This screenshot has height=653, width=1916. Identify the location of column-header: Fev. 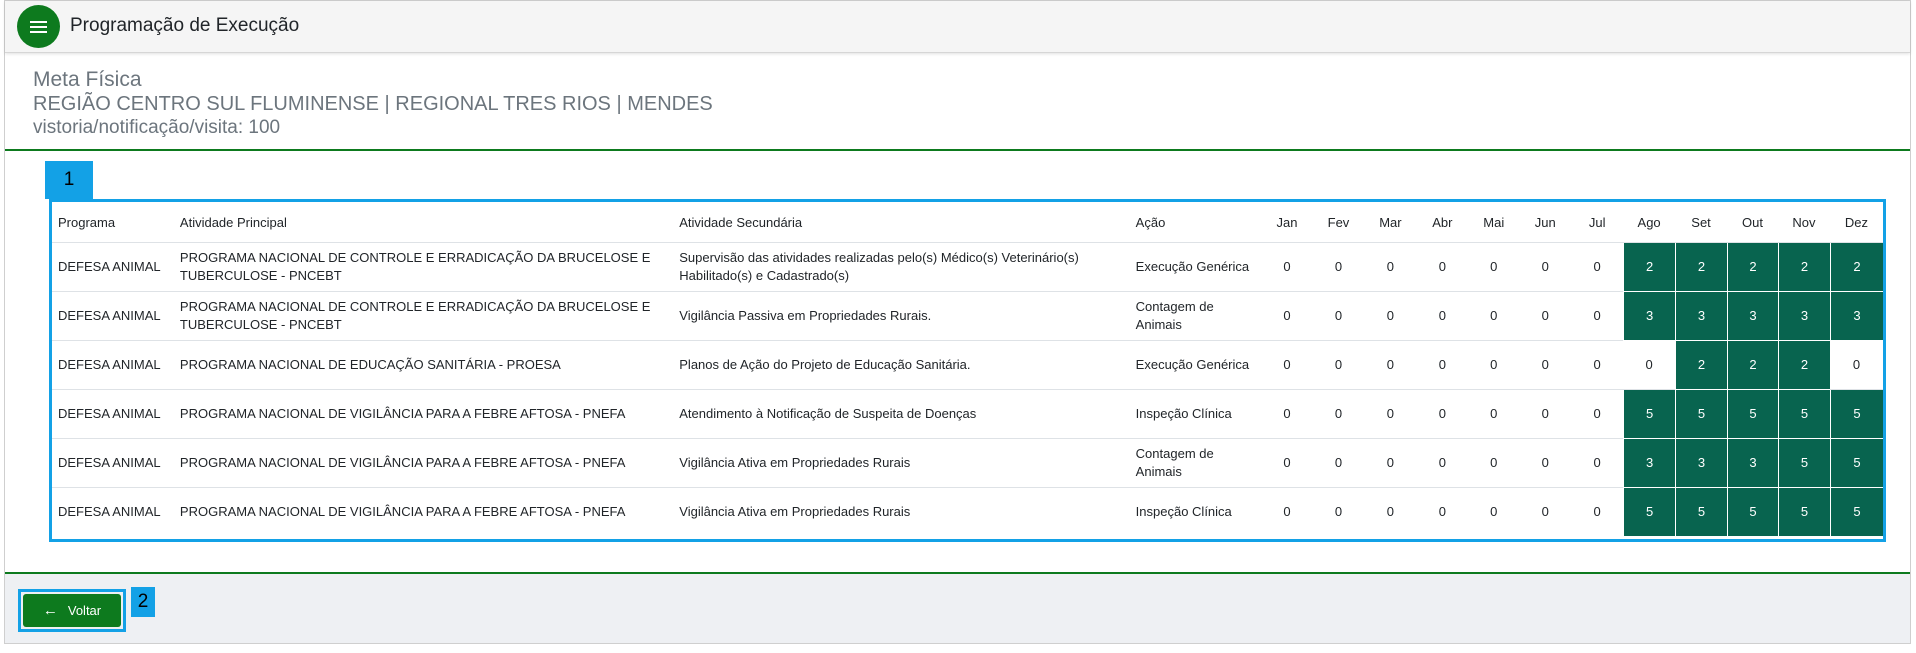
(1338, 222).